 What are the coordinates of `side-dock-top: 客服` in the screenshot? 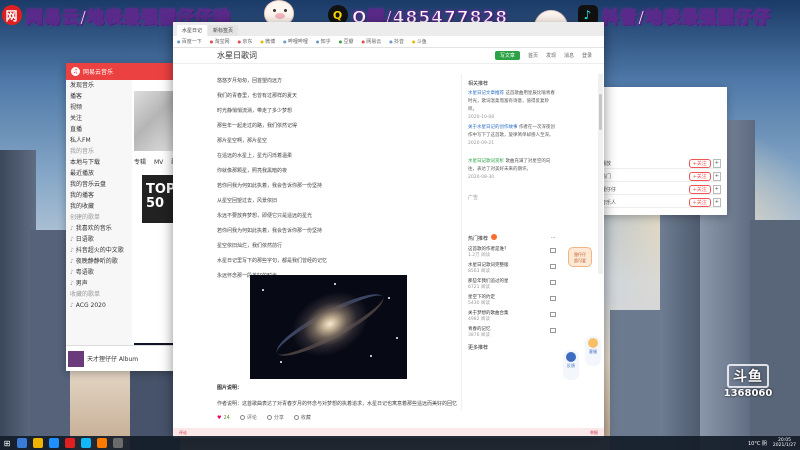 It's located at (593, 351).